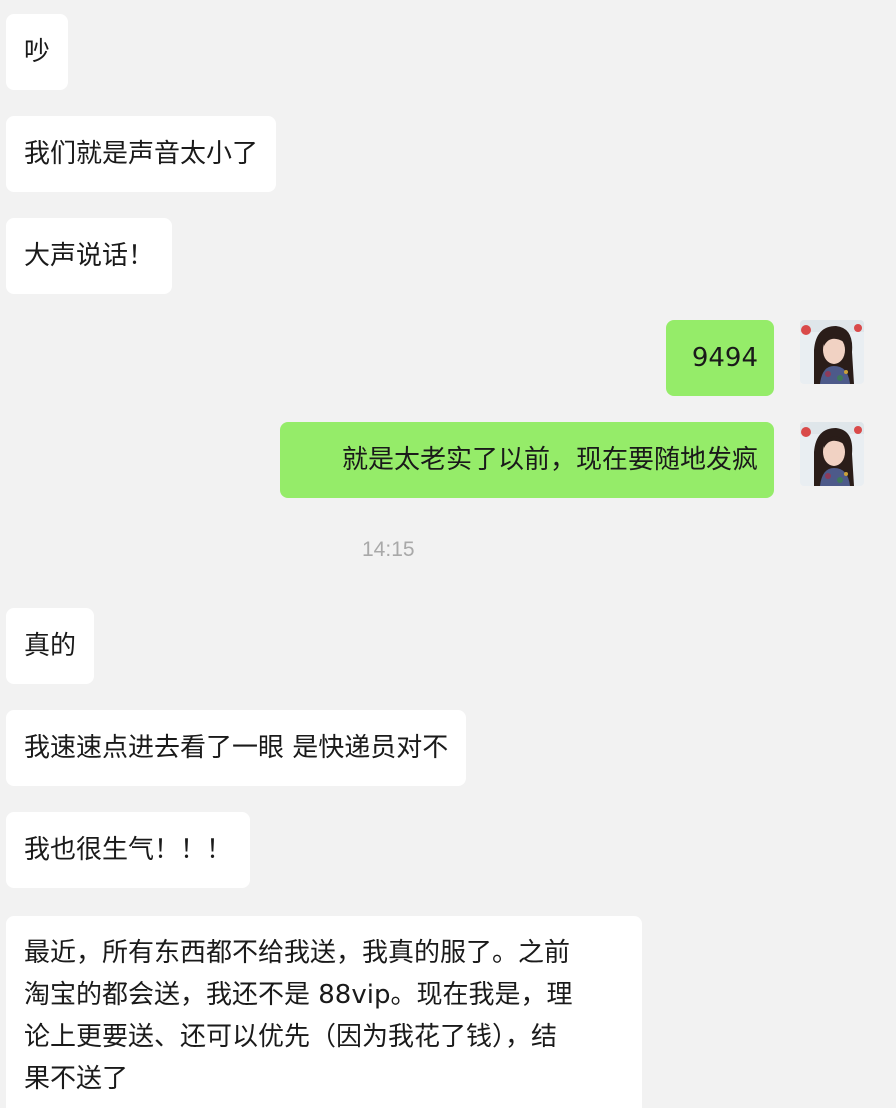 The image size is (896, 1108). I want to click on message-text: 我们就是声音太小了, so click(141, 154).